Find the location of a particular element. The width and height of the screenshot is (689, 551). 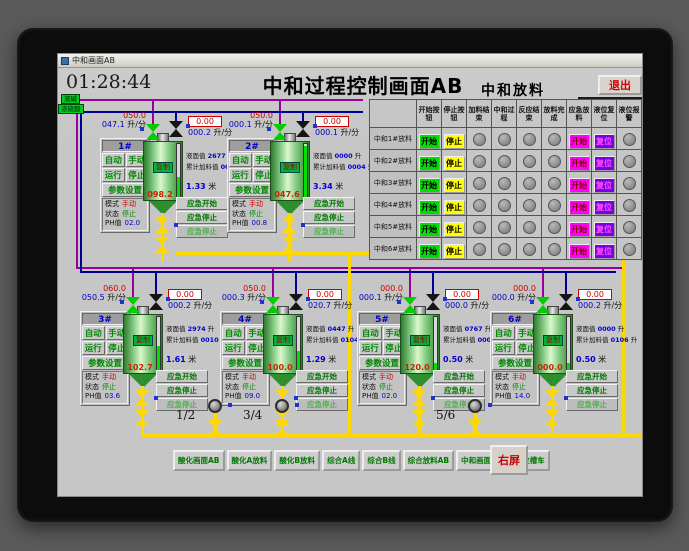

nav-button: 酸化画面AB is located at coordinates (199, 460).